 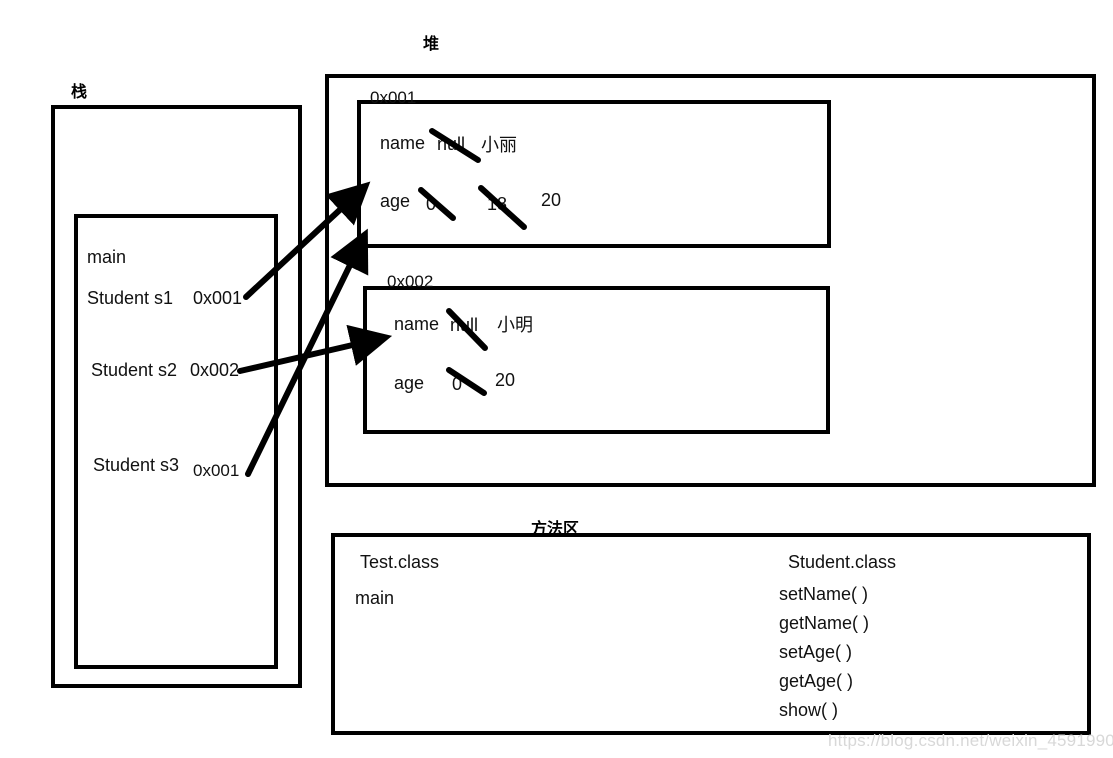 What do you see at coordinates (130, 298) in the screenshot?
I see `stack-variable-s1-name: Student s1` at bounding box center [130, 298].